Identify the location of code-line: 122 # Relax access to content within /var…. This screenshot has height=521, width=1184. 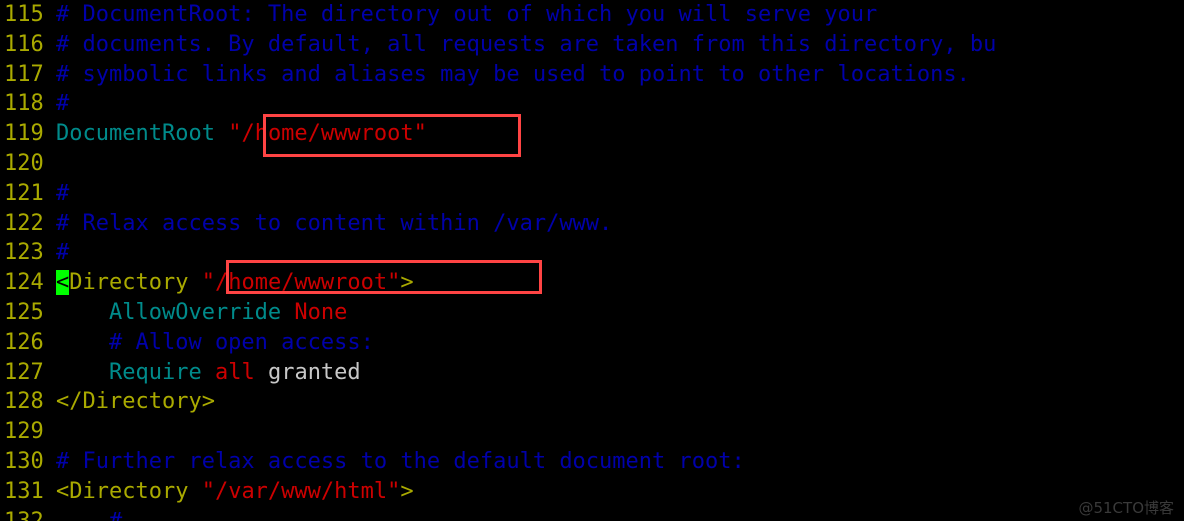
(592, 224).